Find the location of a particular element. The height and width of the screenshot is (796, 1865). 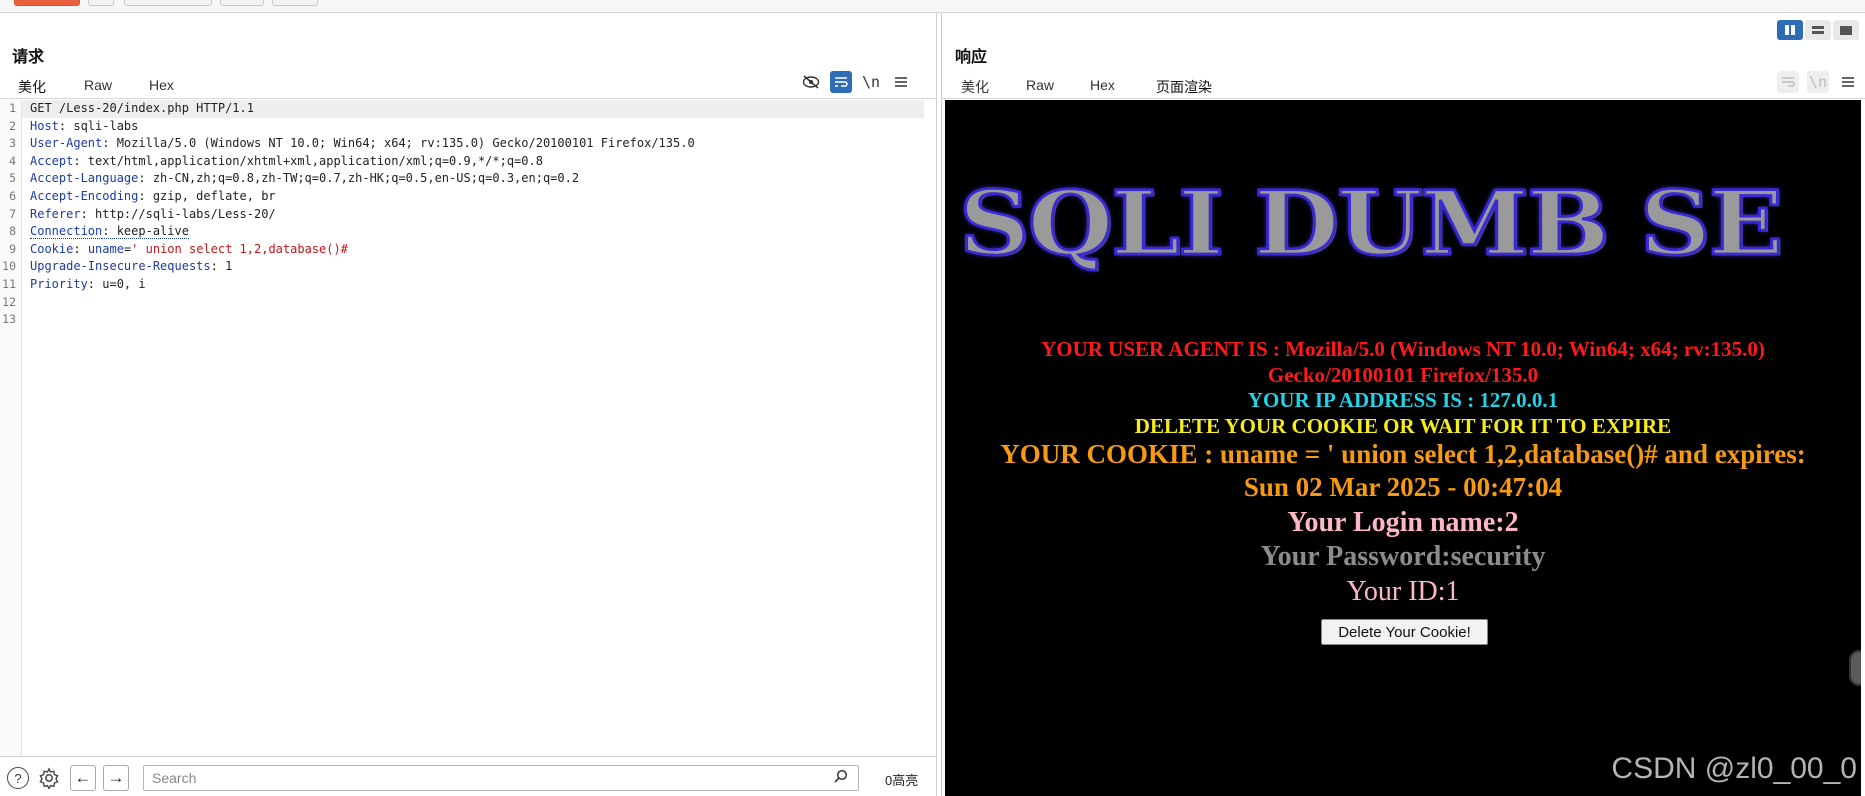

user-agent-line-2: Gecko/20100101 Firefox/135.0 is located at coordinates (1403, 375).